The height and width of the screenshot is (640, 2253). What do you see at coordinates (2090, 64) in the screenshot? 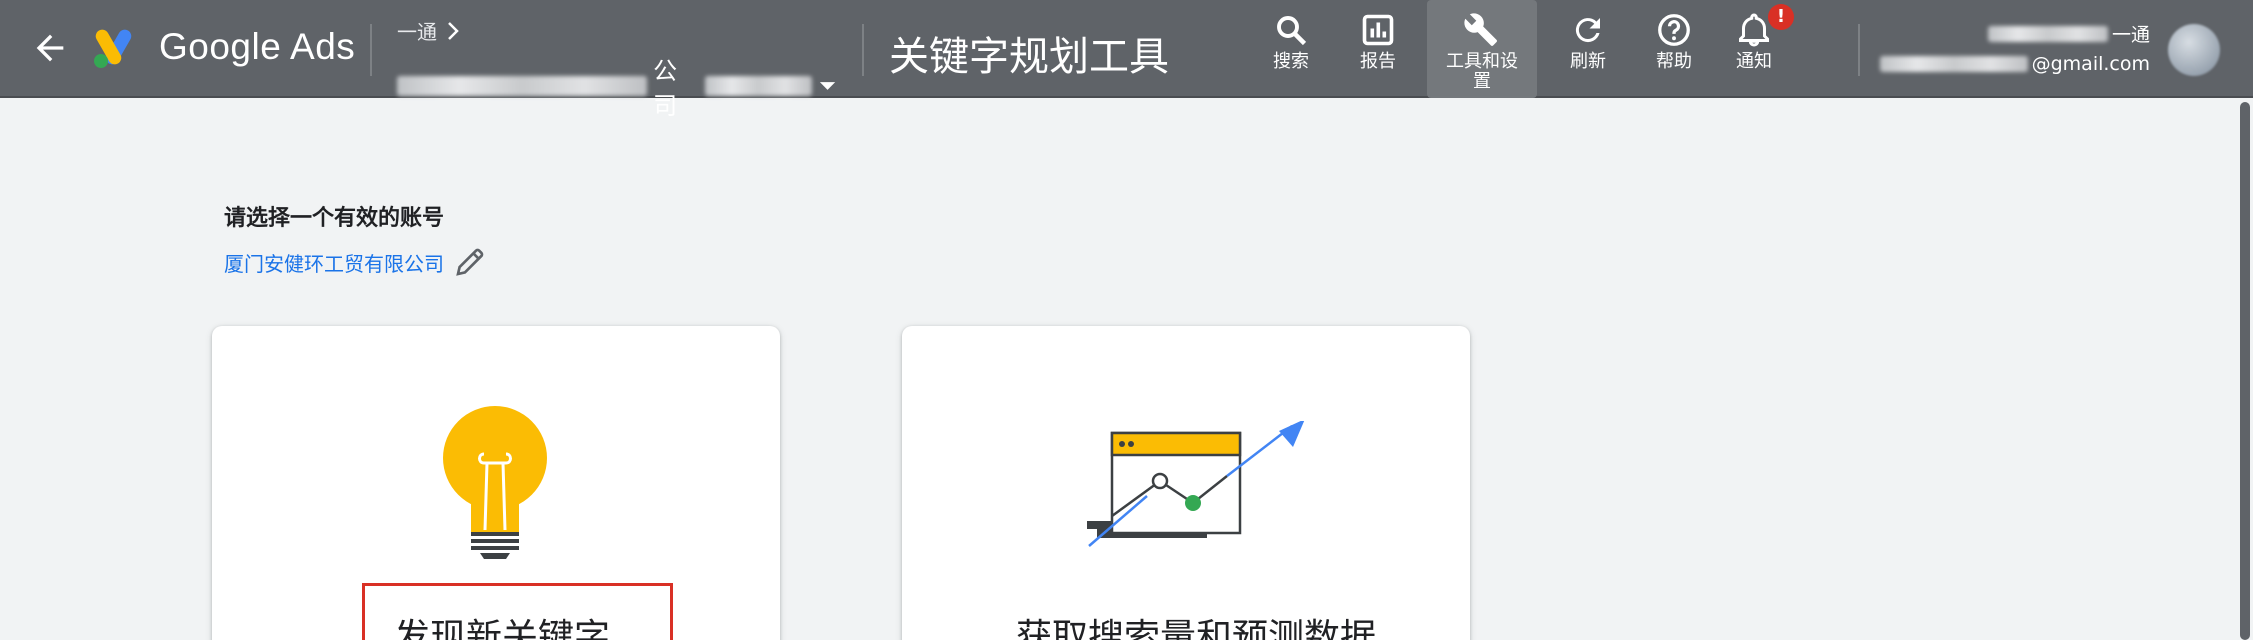
I see `user-email-suffix: @gmail.com` at bounding box center [2090, 64].